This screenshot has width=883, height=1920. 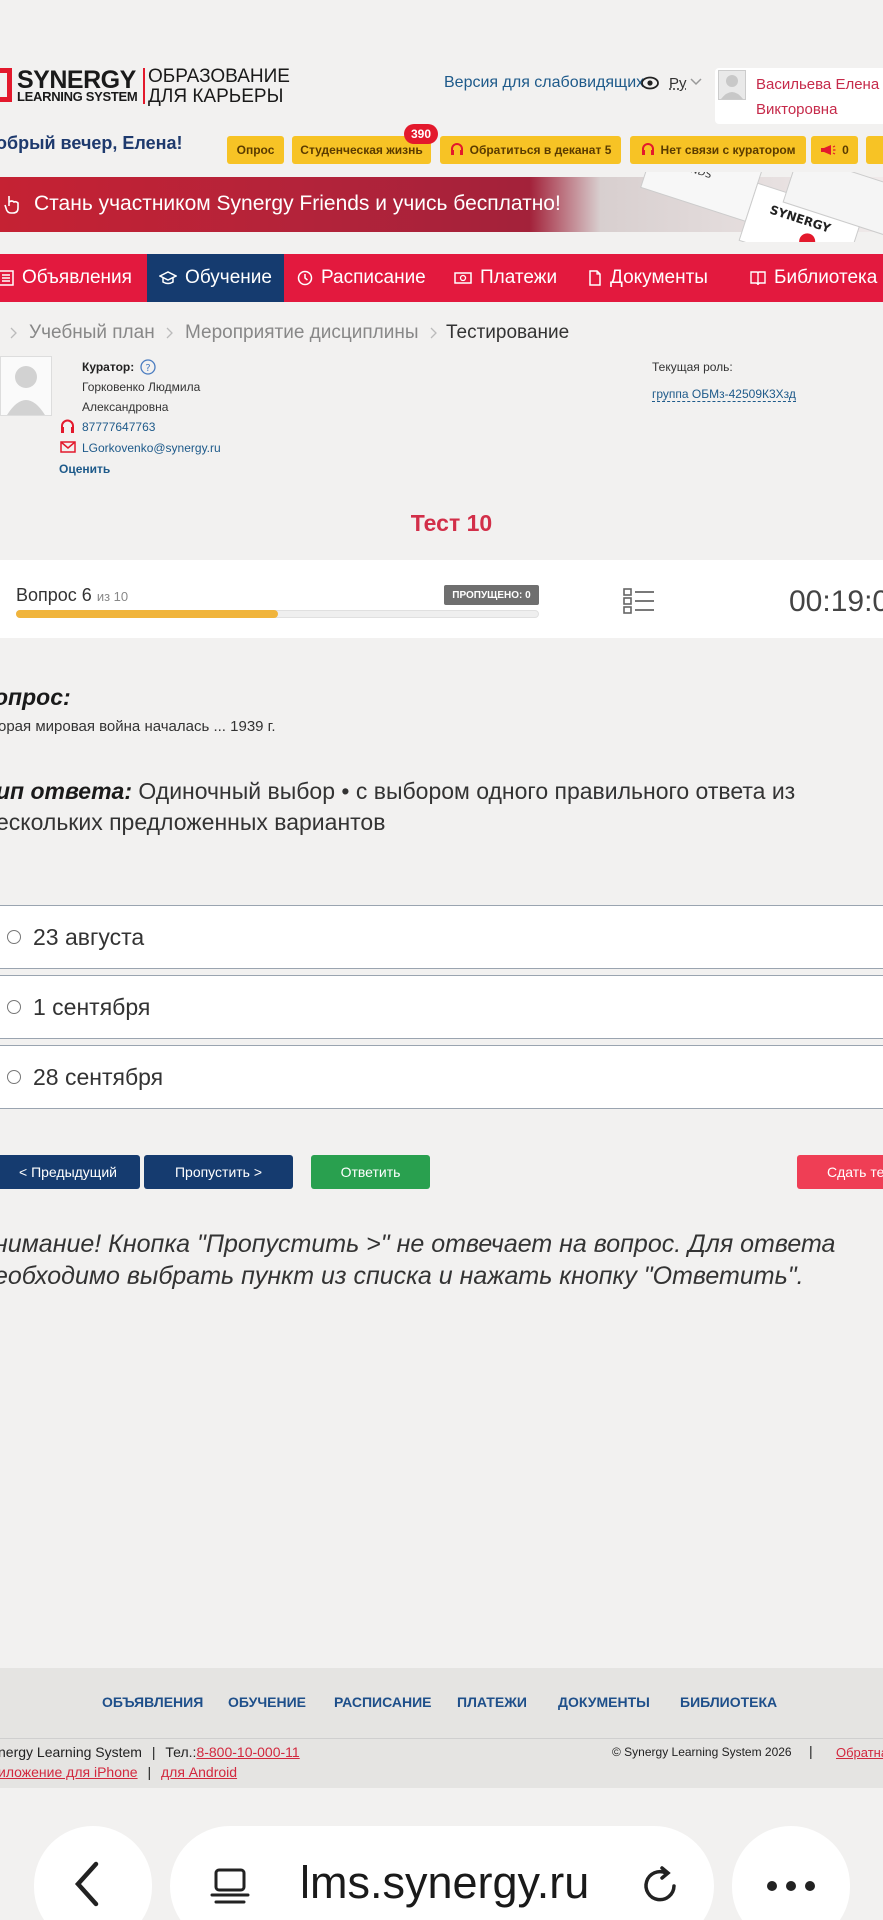 What do you see at coordinates (796, 109) in the screenshot?
I see `user-name-second: Викторовна` at bounding box center [796, 109].